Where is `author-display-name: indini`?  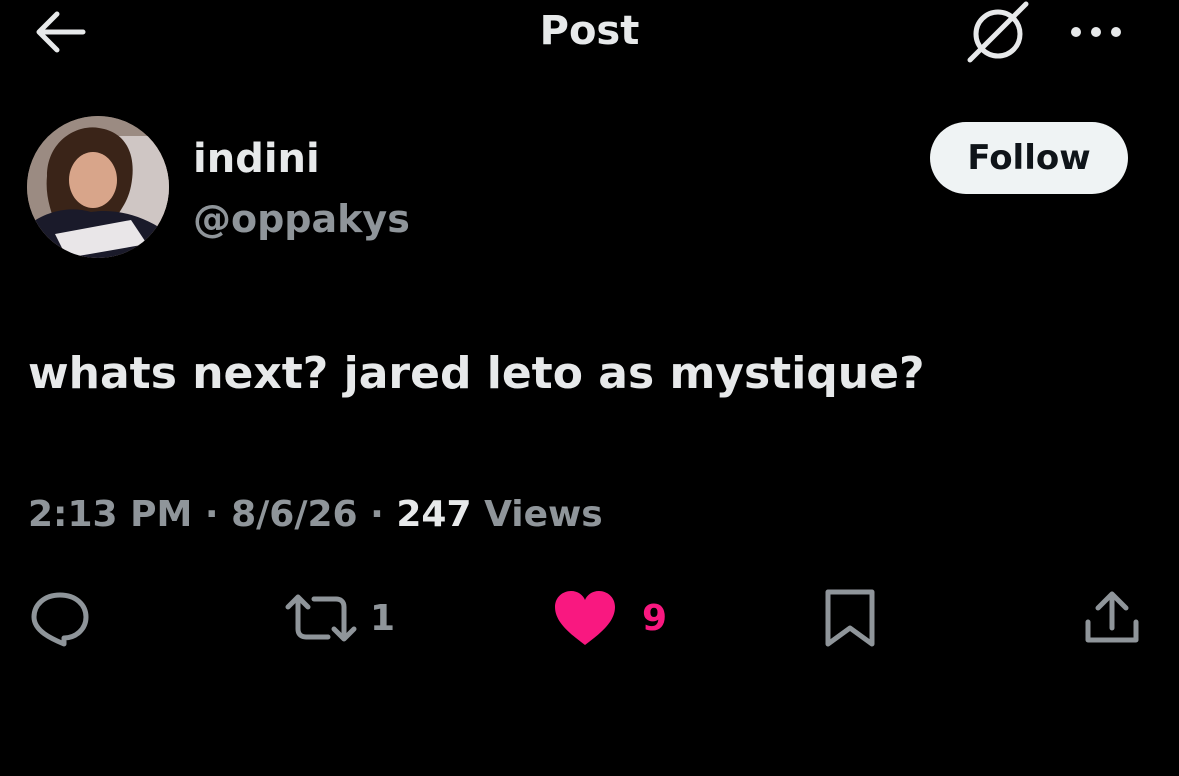 author-display-name: indini is located at coordinates (256, 159).